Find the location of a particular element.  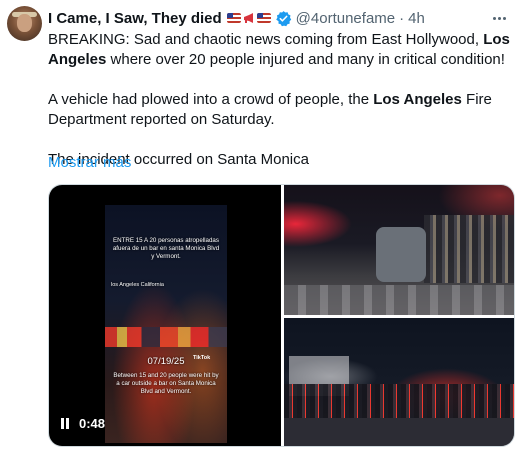

avatar is located at coordinates (24, 23).